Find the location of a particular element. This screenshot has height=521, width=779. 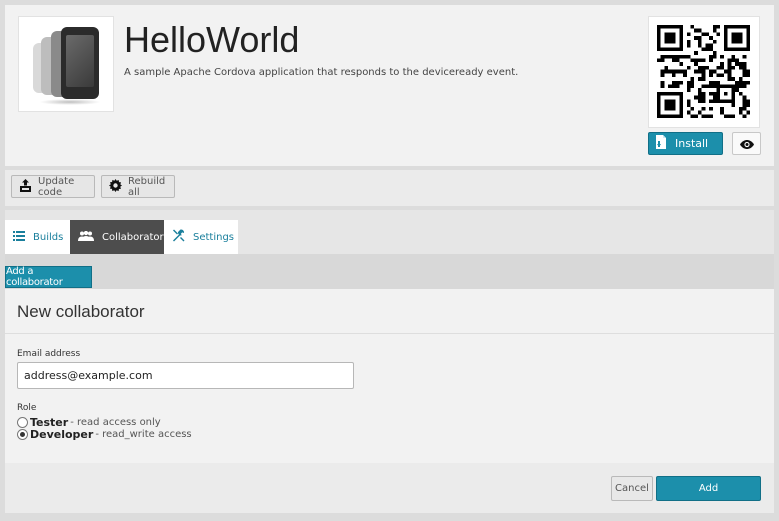

tab-collaborators: Collaborators is located at coordinates (119, 240).